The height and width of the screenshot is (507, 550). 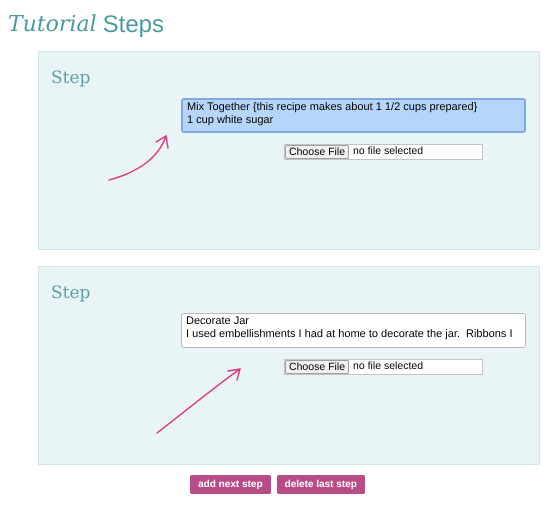 What do you see at coordinates (133, 25) in the screenshot?
I see `page-title: Steps` at bounding box center [133, 25].